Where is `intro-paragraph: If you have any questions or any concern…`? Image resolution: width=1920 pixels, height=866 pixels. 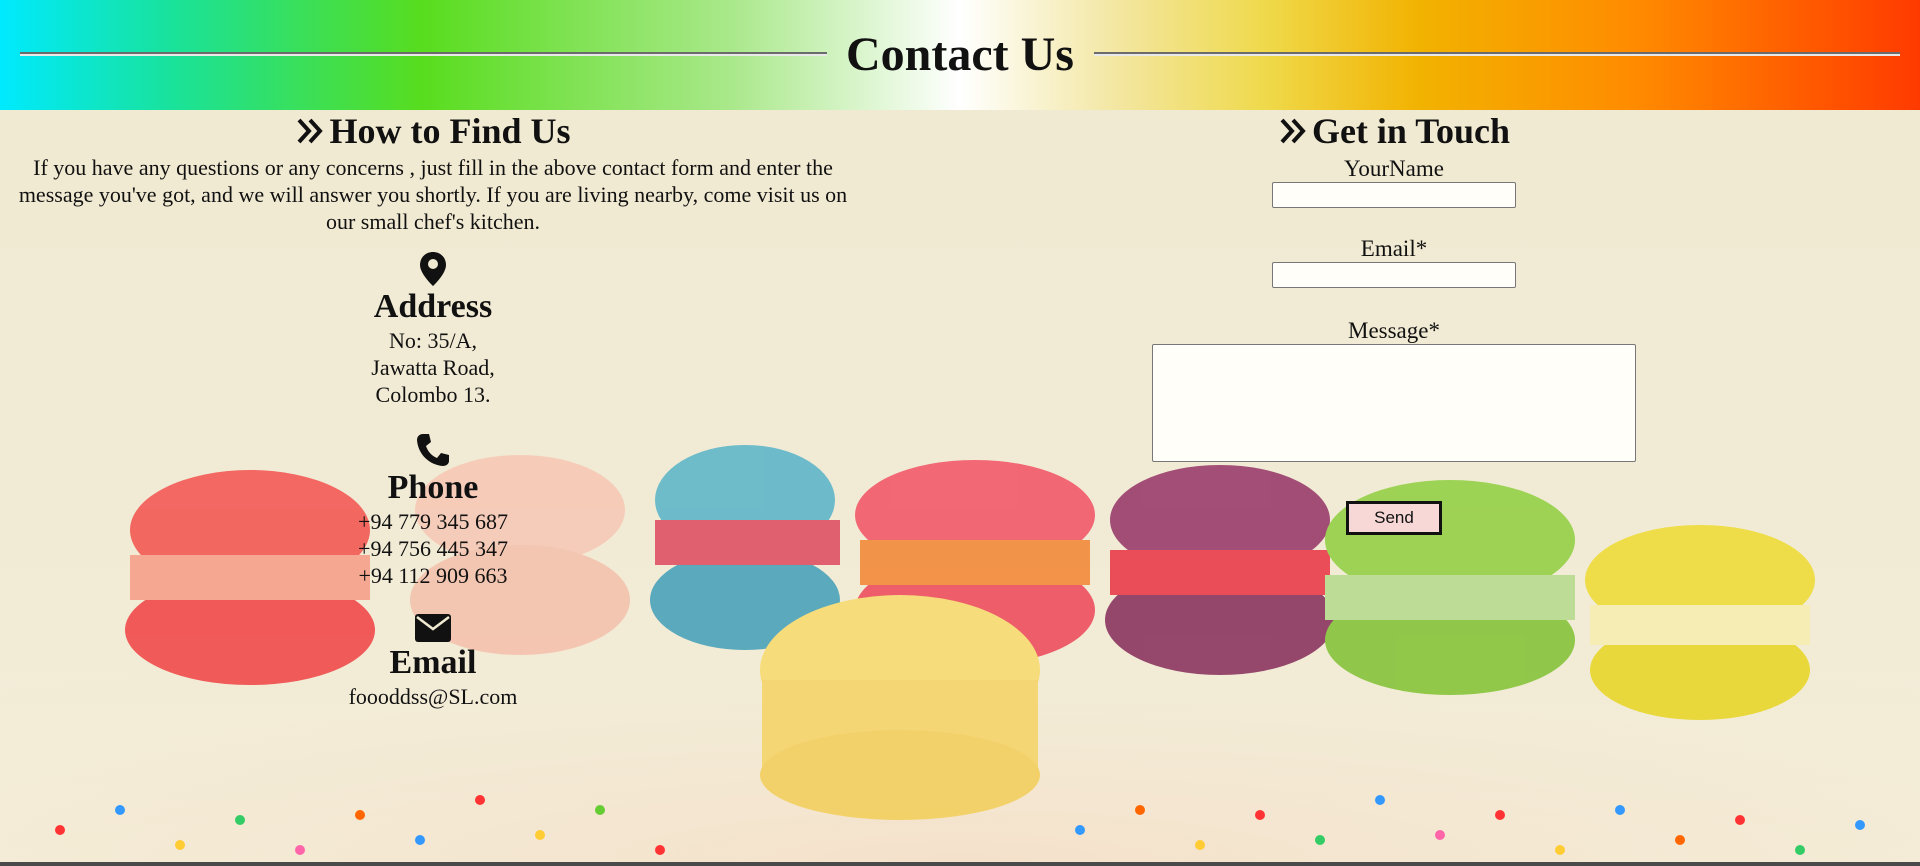 intro-paragraph: If you have any questions or any concern… is located at coordinates (433, 194).